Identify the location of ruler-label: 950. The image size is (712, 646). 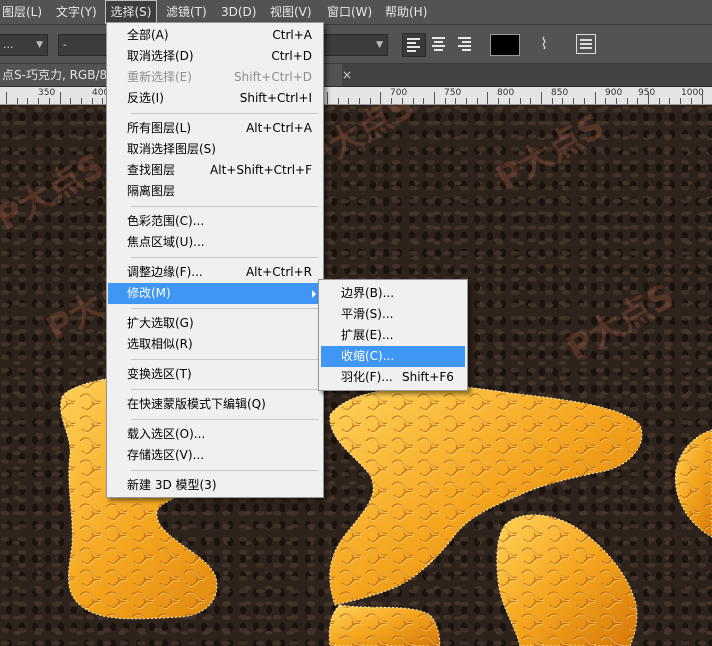
(647, 93).